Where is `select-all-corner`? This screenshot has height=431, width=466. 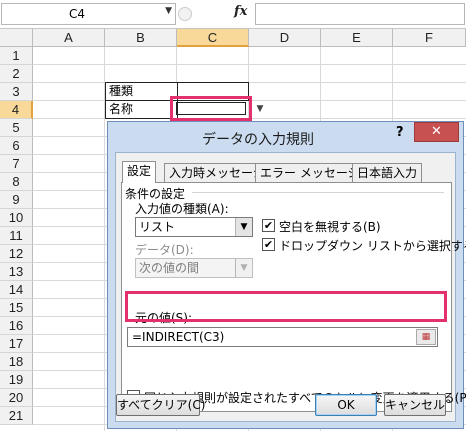 select-all-corner is located at coordinates (16, 38).